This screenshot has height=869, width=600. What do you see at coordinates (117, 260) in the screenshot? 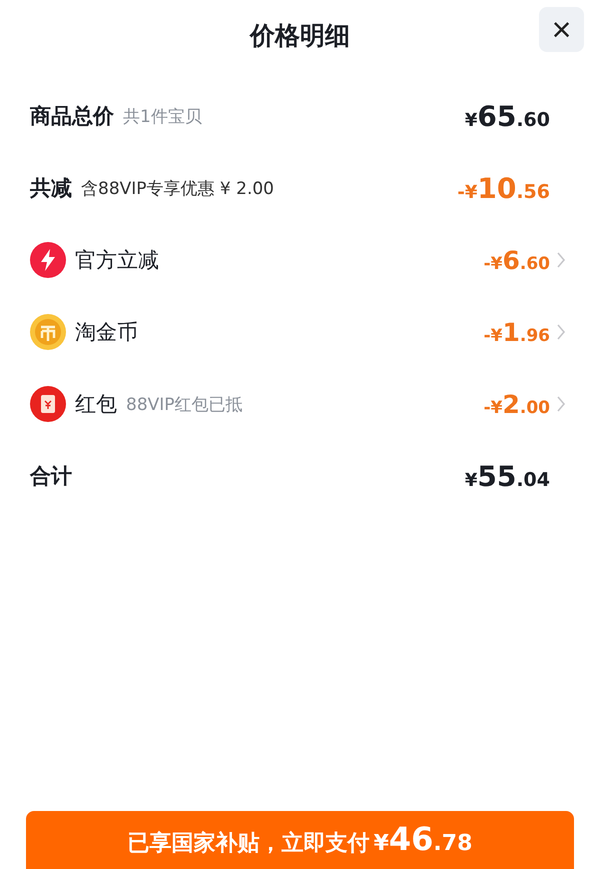
I see `row-label: 官方立减` at bounding box center [117, 260].